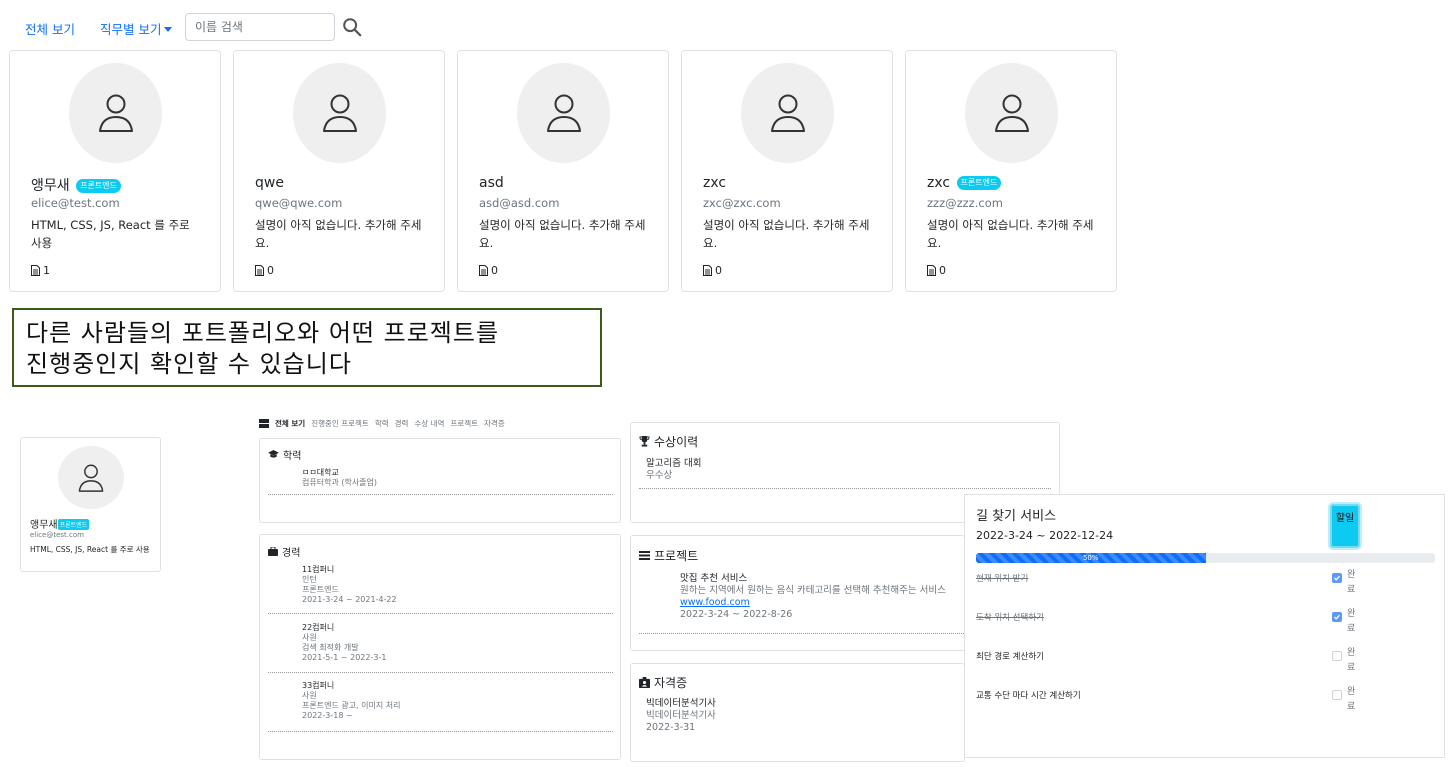 This screenshot has width=1450, height=767. I want to click on list-icon, so click(644, 555).